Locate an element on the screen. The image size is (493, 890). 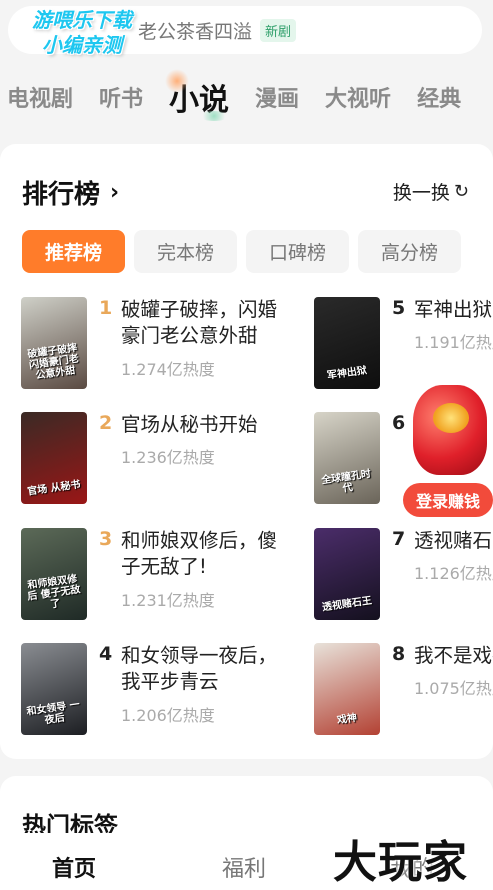
tab-comic: 漫画 is located at coordinates (277, 97).